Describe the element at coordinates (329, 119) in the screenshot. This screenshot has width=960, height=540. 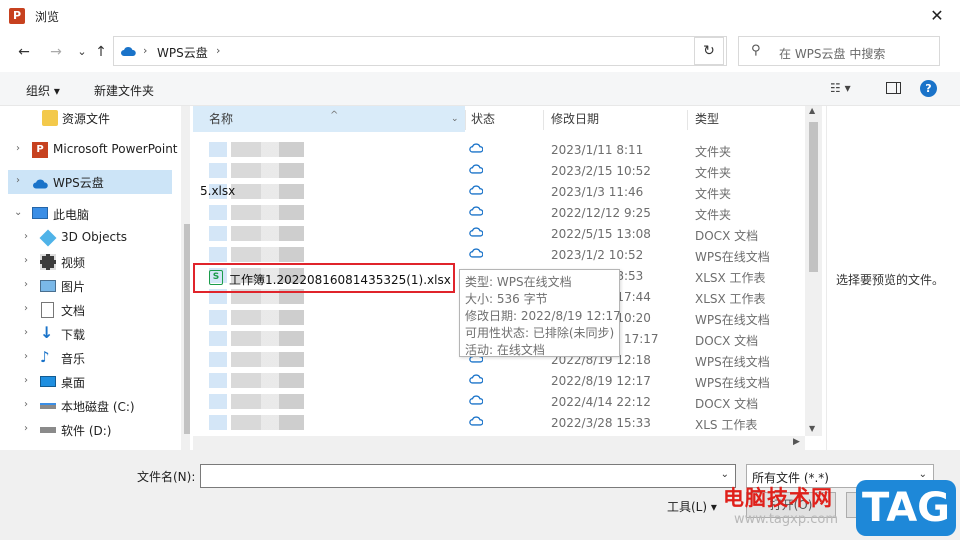
I see `column-header-name: 名称 ^ ⌄` at that location.